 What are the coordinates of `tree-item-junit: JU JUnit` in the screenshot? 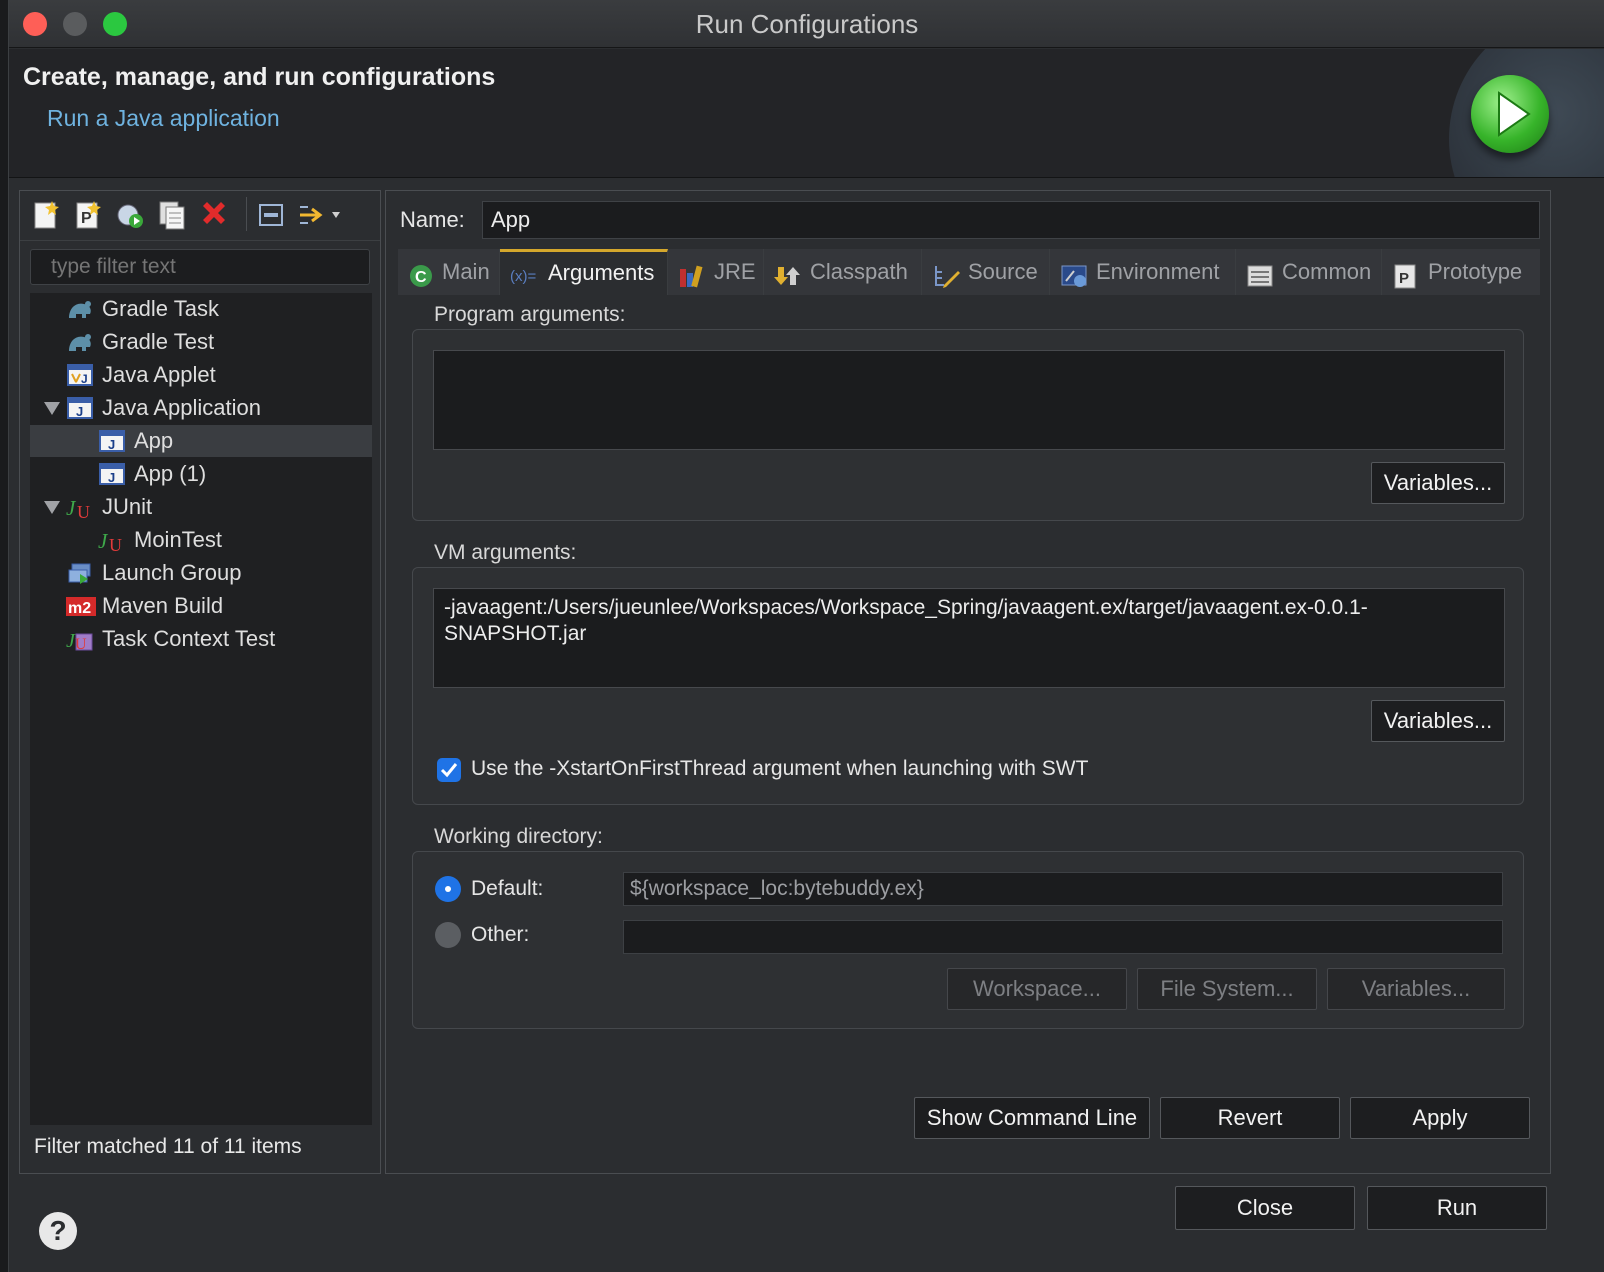 It's located at (201, 507).